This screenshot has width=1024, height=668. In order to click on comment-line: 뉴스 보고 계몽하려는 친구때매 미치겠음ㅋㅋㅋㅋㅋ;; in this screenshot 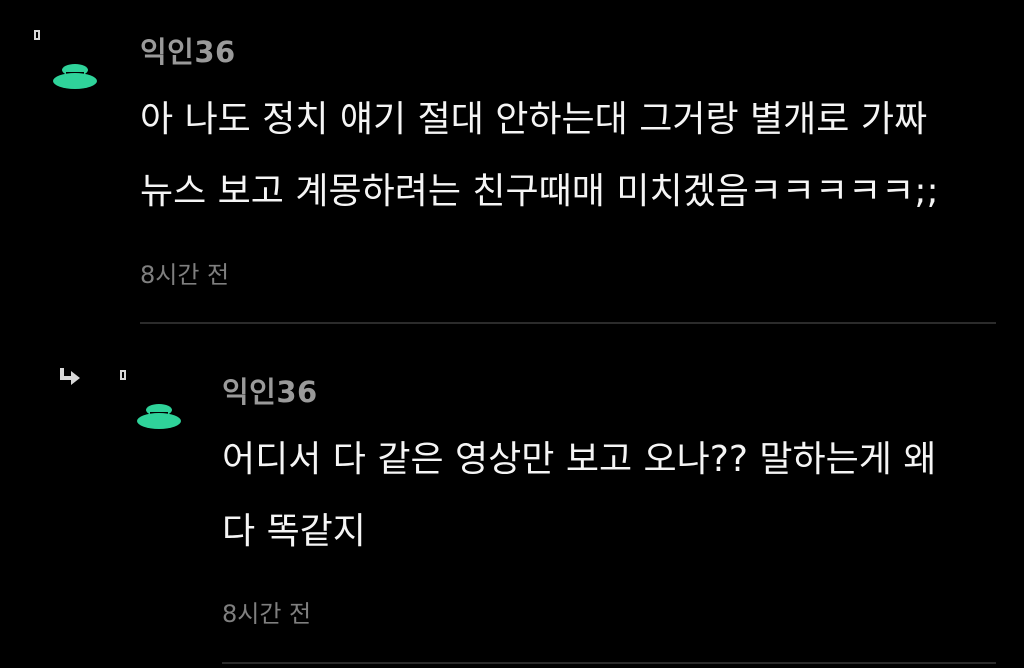, I will do `click(539, 191)`.